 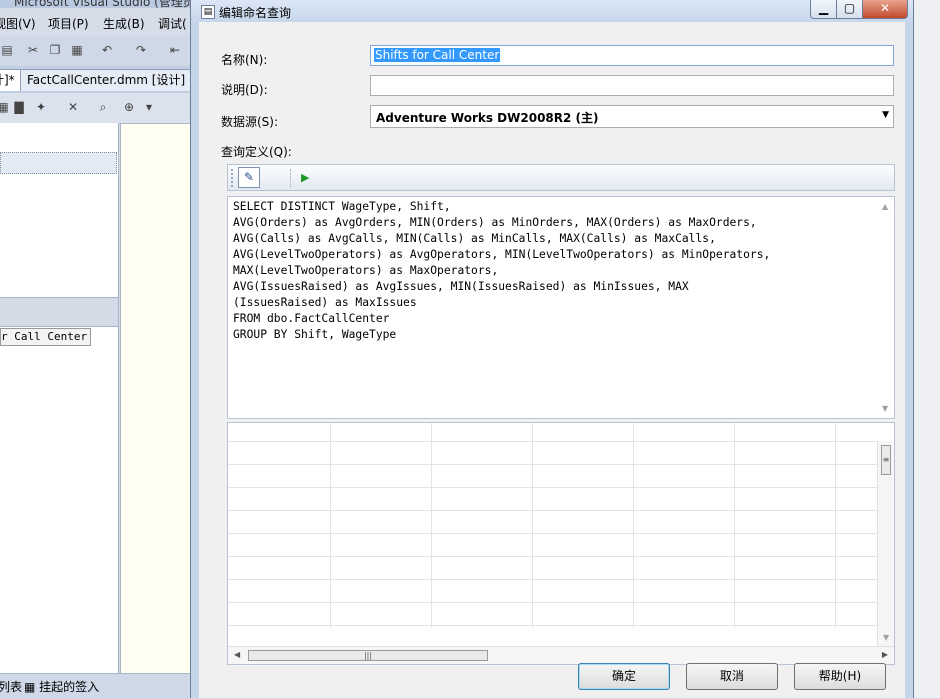 I want to click on copy-icon: ❐, so click(x=55, y=50).